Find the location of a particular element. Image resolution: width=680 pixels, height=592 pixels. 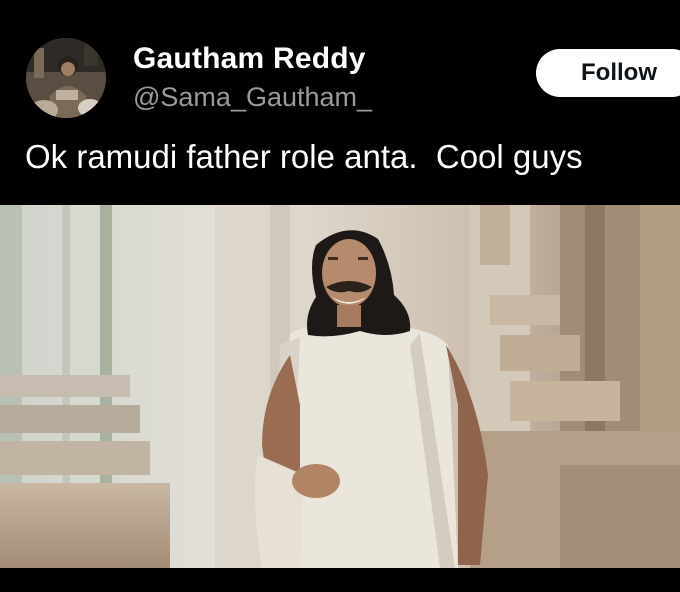

follow-button: Follow is located at coordinates (608, 73).